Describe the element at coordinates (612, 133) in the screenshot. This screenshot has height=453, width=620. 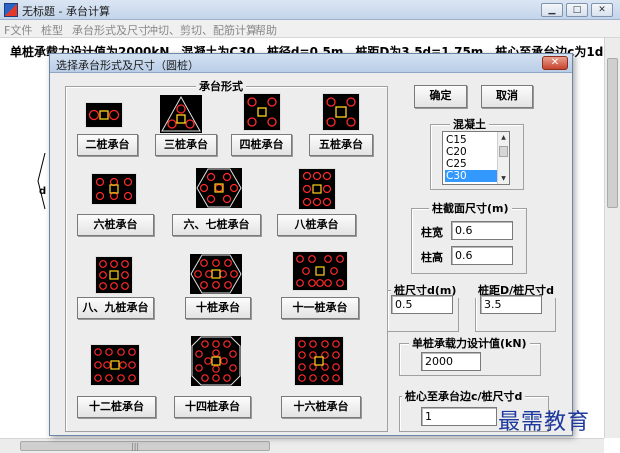
I see `vertical-scroll-thumb` at that location.